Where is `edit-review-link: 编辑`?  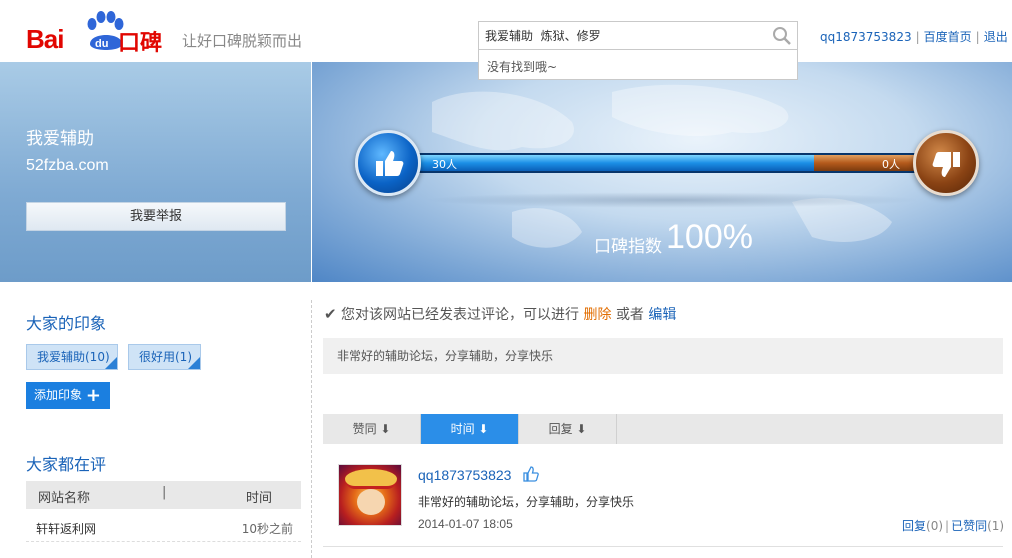
edit-review-link: 编辑 is located at coordinates (662, 315).